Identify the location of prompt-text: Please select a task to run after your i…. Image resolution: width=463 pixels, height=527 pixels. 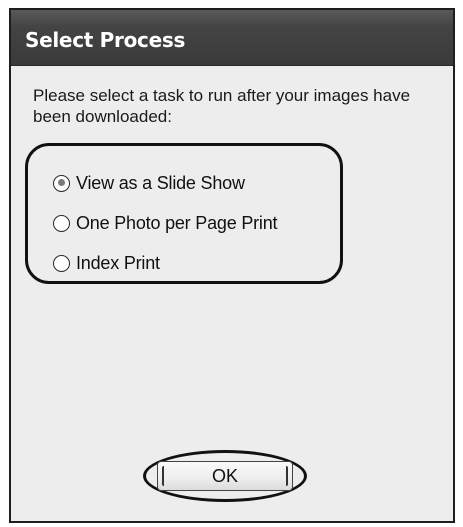
(222, 106).